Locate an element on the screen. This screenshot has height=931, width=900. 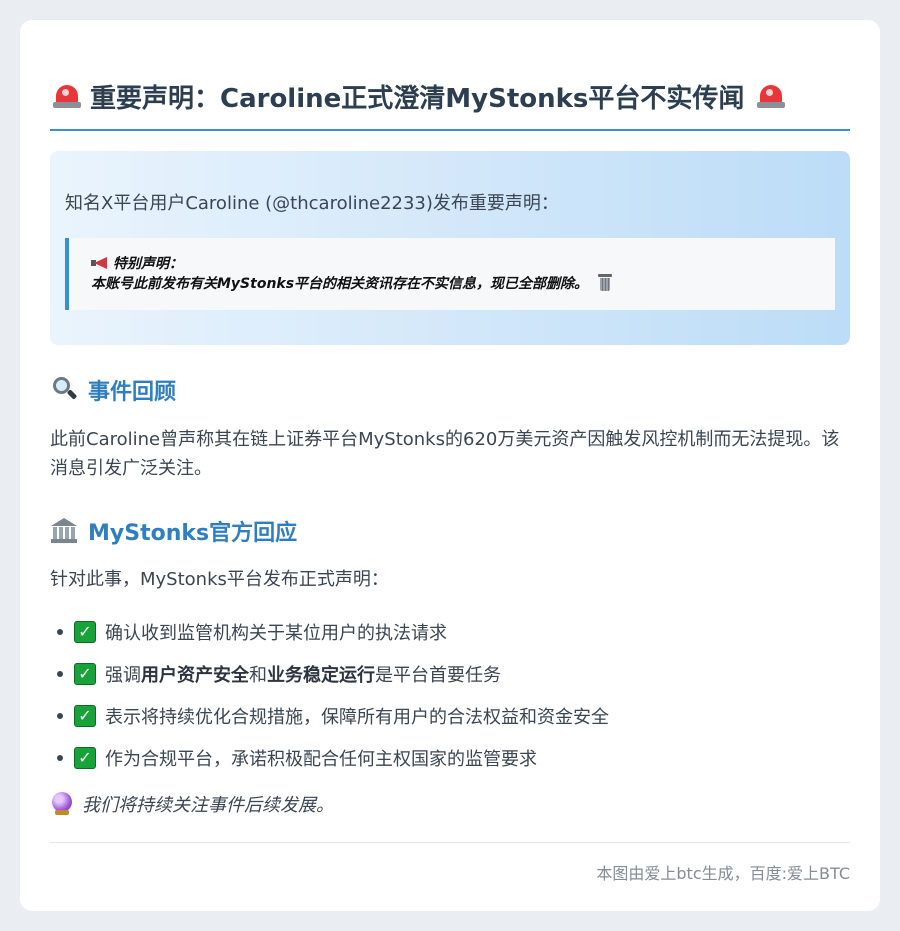
notice-text: 本账号此前发布有关MyStonks平台的相关资讯存在不实信息，现已全部删除。 is located at coordinates (340, 284).